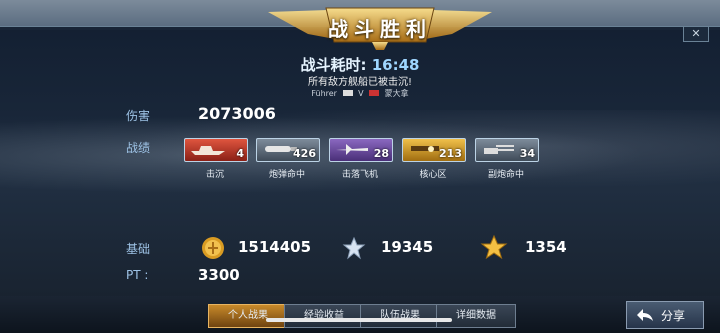 The height and width of the screenshot is (333, 720). What do you see at coordinates (400, 316) in the screenshot?
I see `tab-team-results: 队伍战果` at bounding box center [400, 316].